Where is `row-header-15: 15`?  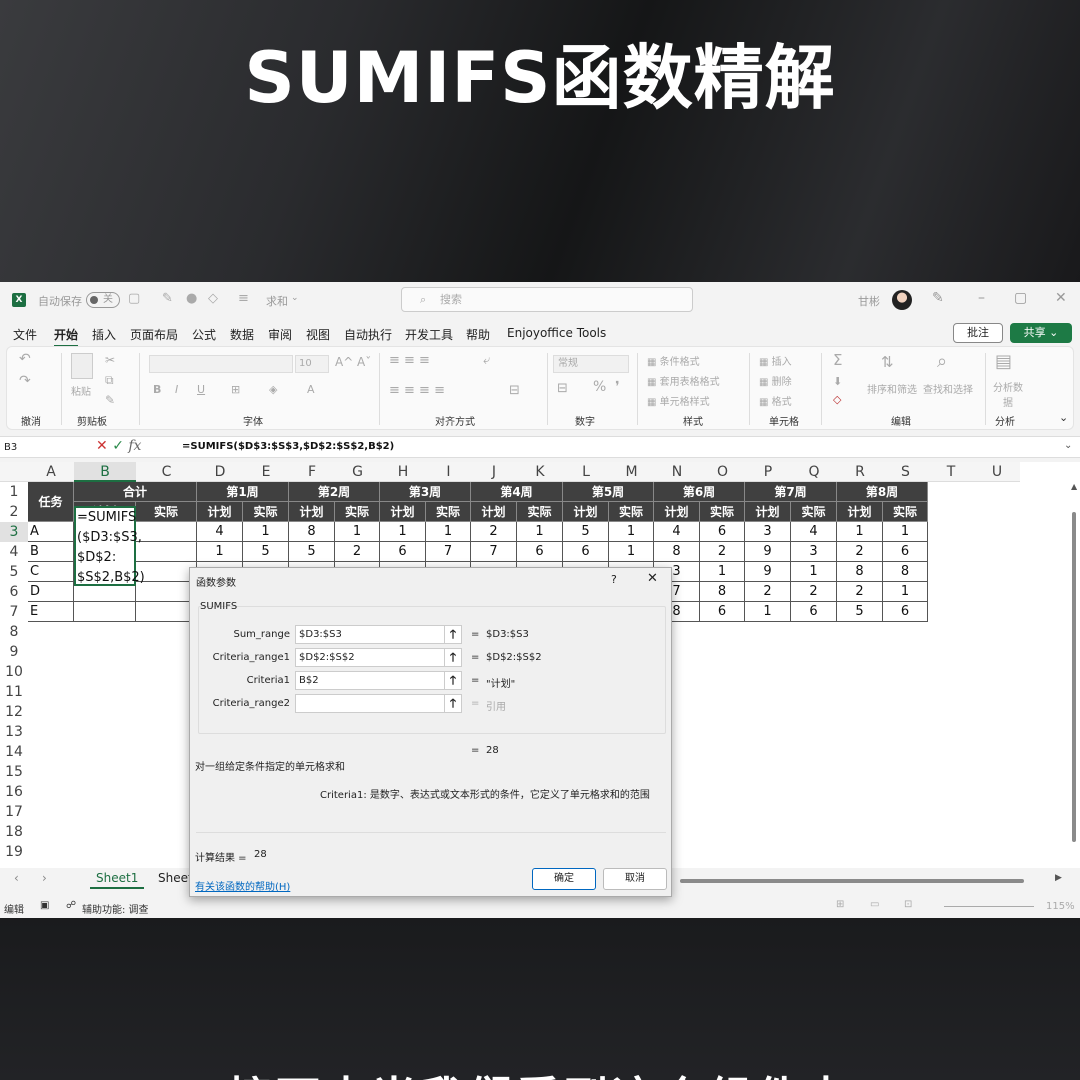 row-header-15: 15 is located at coordinates (14, 772).